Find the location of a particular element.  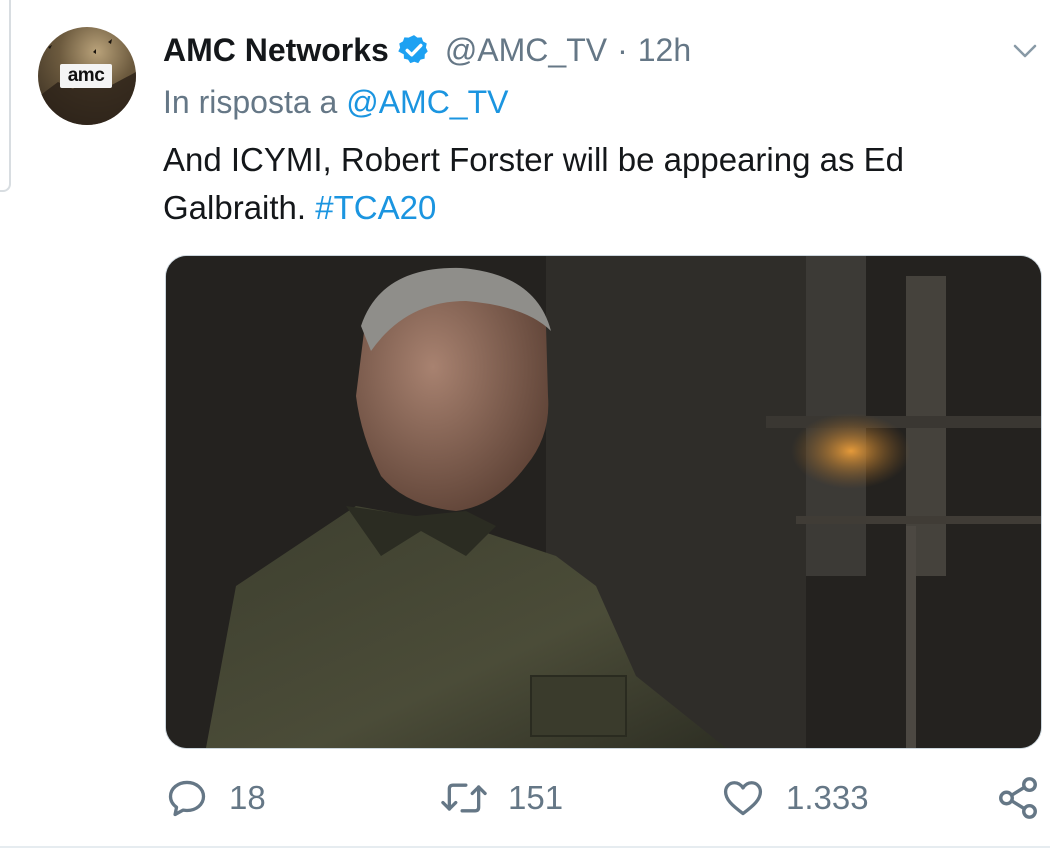

author-handle: @AMC_TV is located at coordinates (526, 50).